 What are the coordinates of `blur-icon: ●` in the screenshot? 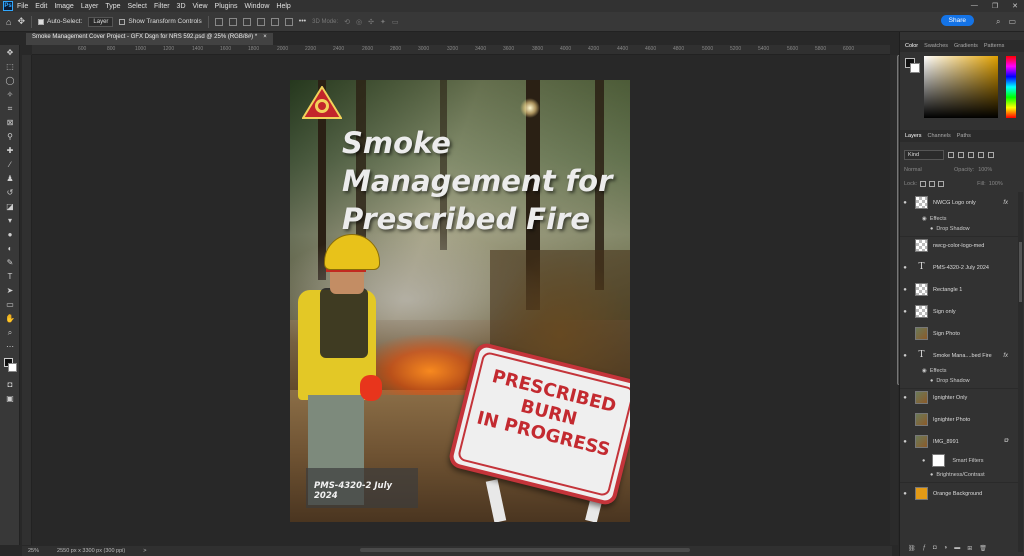 It's located at (10, 234).